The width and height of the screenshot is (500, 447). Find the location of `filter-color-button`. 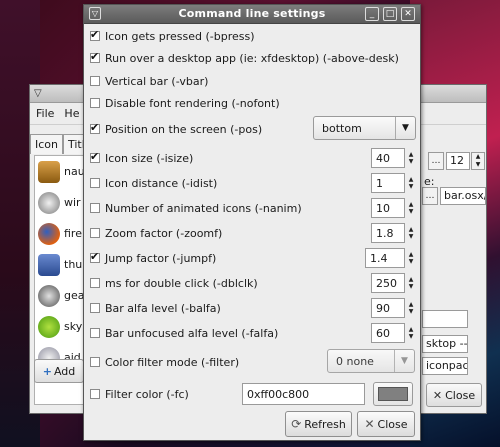

filter-color-button is located at coordinates (393, 394).